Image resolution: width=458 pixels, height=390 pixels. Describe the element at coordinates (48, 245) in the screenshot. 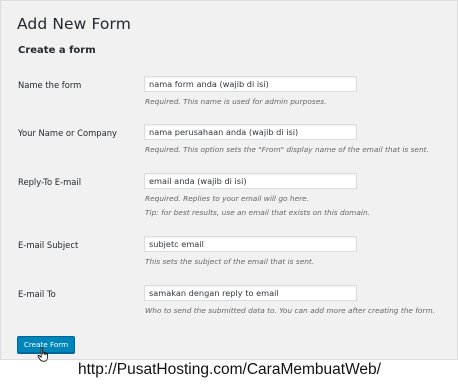

I see `subject-label: E-mail Subject` at that location.